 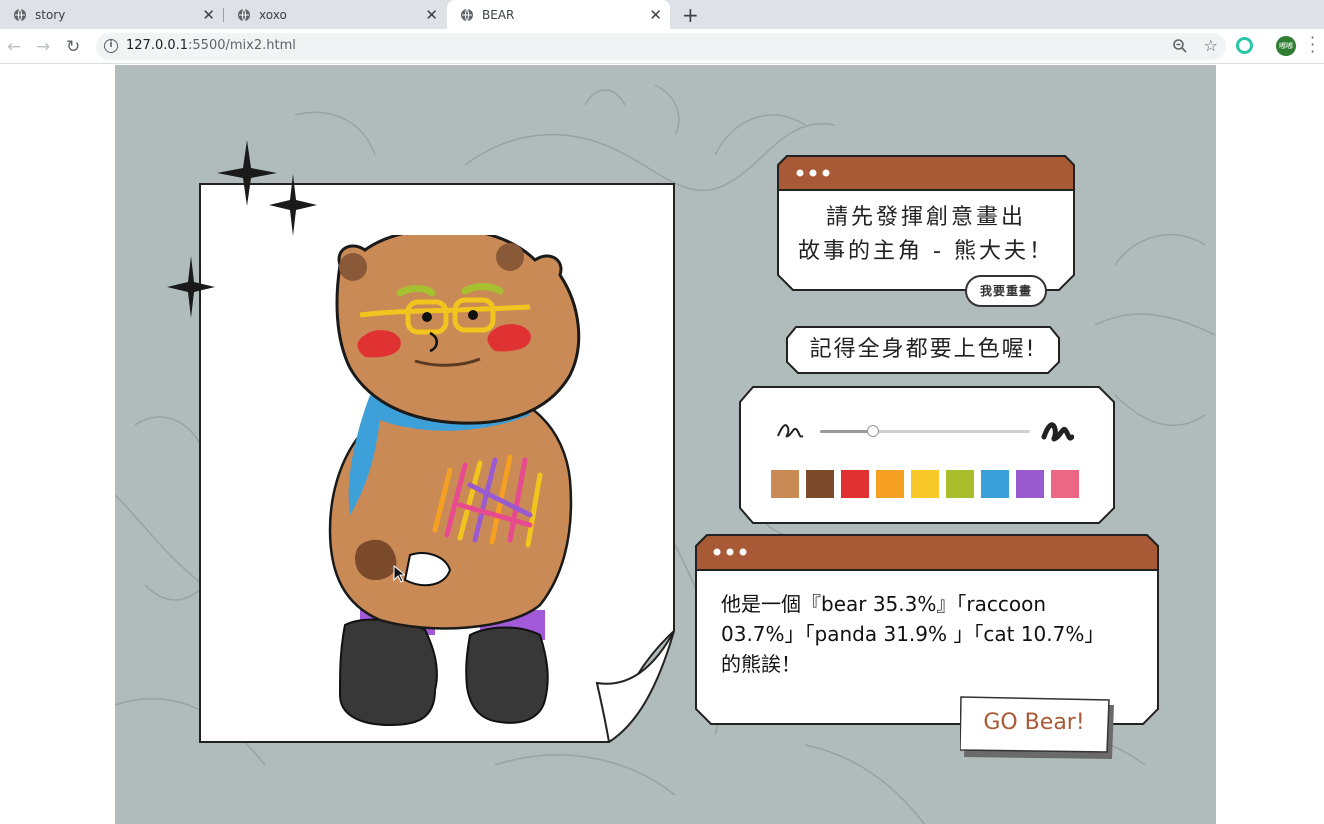 I want to click on tab-story: story ✕, so click(x=111, y=14).